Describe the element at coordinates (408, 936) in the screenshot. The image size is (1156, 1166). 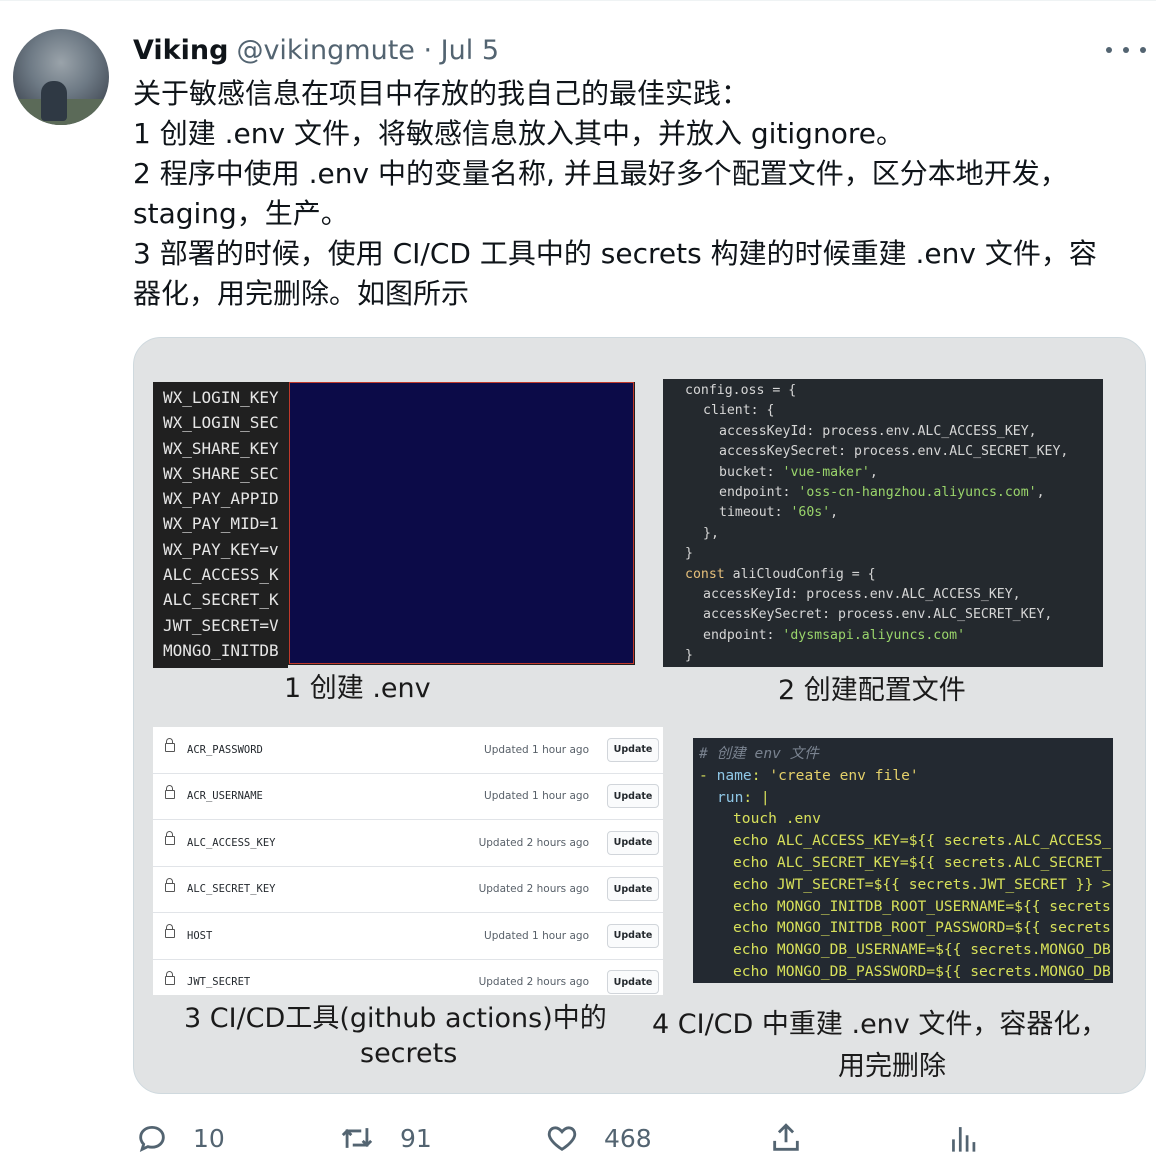
I see `secret-row: HOST Updated 1 hour ago Update` at that location.